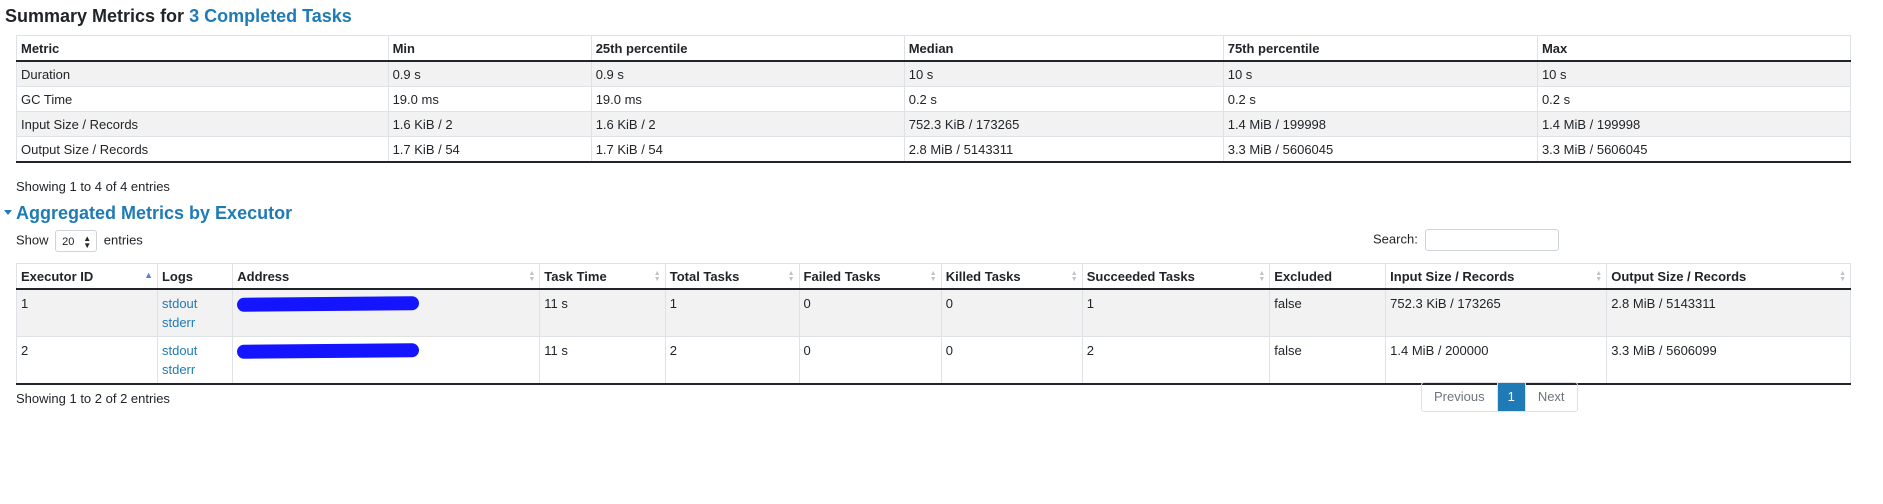 The image size is (1883, 504). What do you see at coordinates (1176, 312) in the screenshot?
I see `succeeded-tasks: 1` at bounding box center [1176, 312].